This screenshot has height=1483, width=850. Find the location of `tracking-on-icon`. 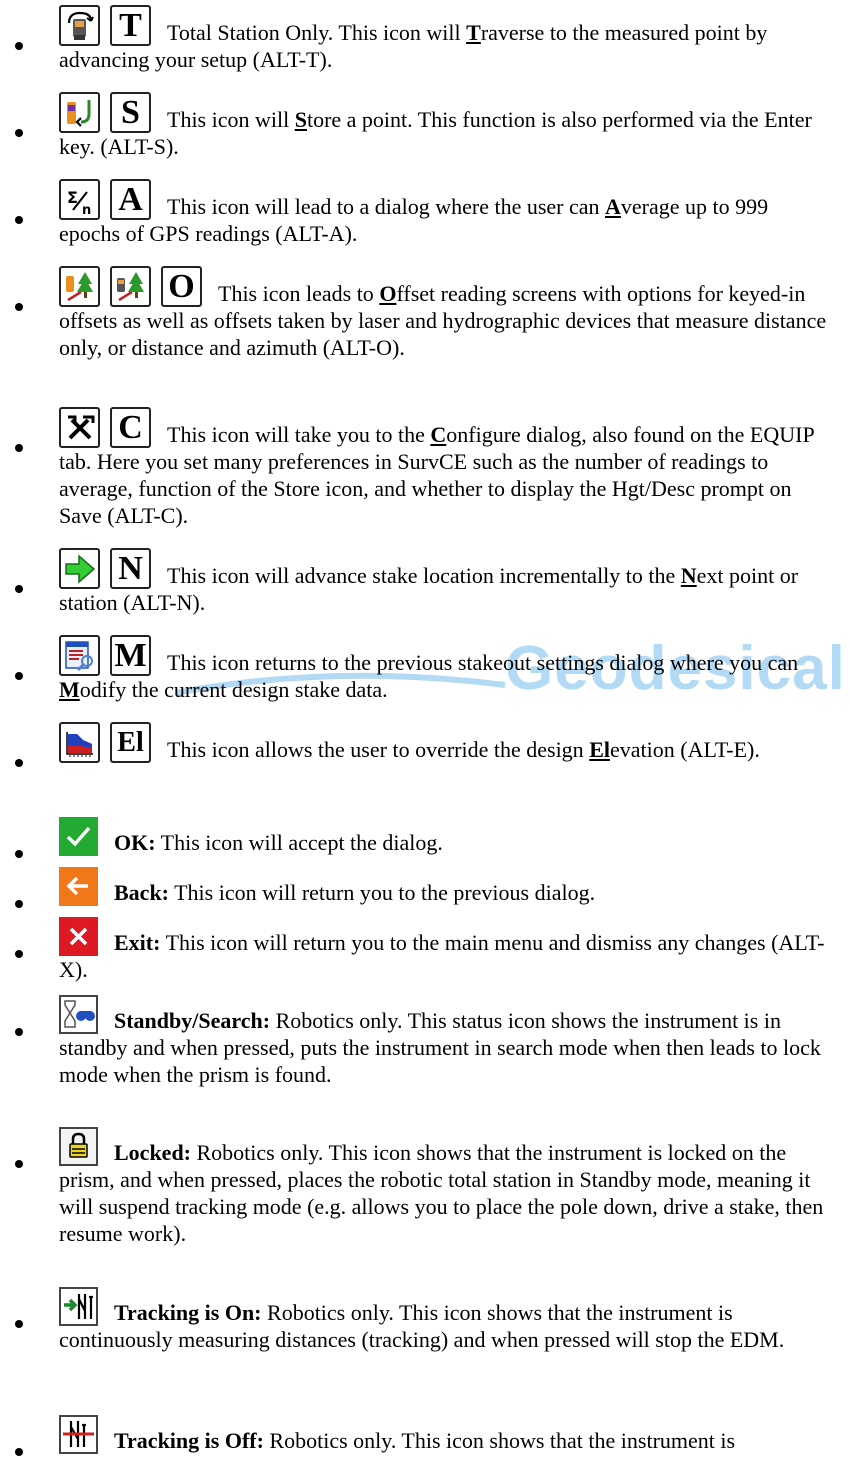

tracking-on-icon is located at coordinates (78, 1306).